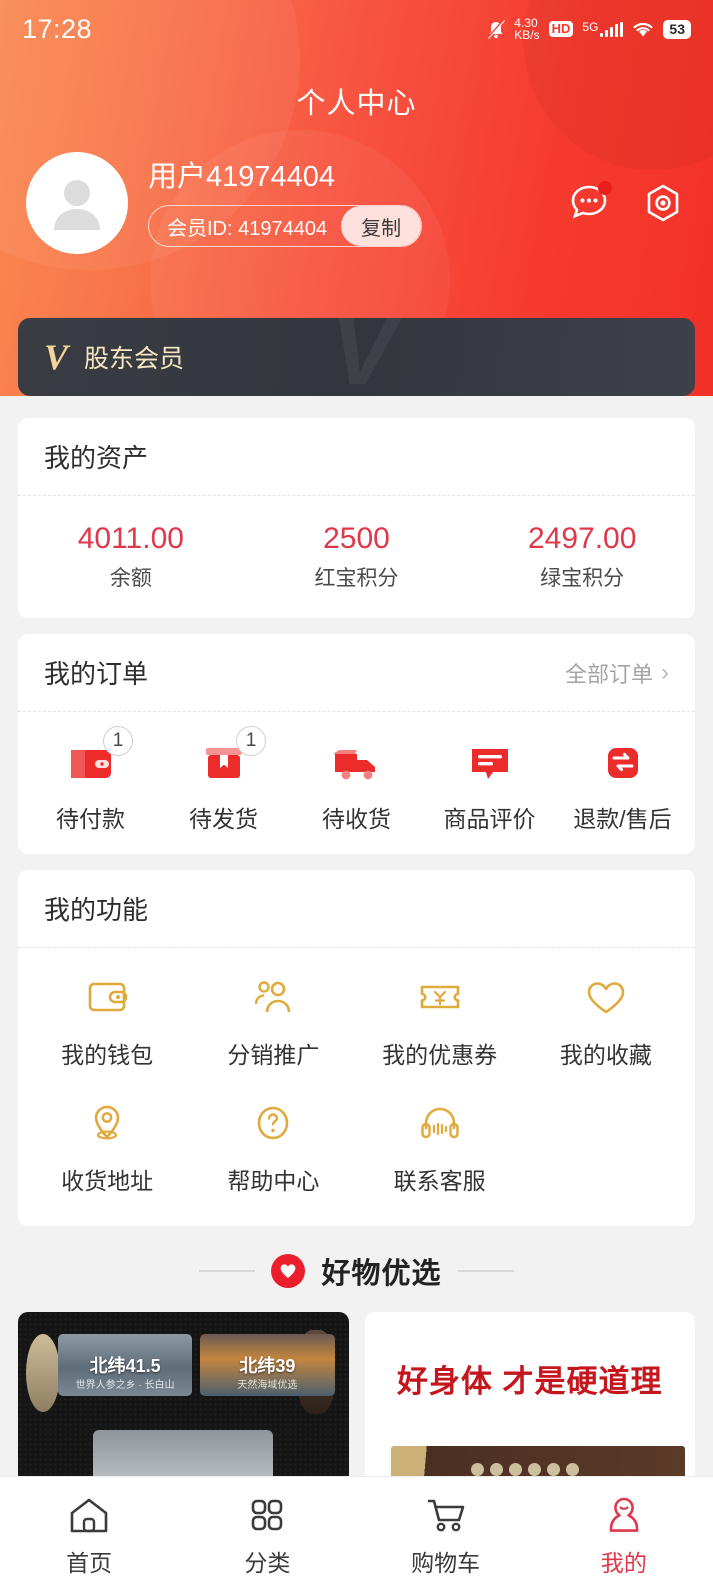 The width and height of the screenshot is (713, 1593). Describe the element at coordinates (590, 26) in the screenshot. I see `network-type-label: 5G` at that location.